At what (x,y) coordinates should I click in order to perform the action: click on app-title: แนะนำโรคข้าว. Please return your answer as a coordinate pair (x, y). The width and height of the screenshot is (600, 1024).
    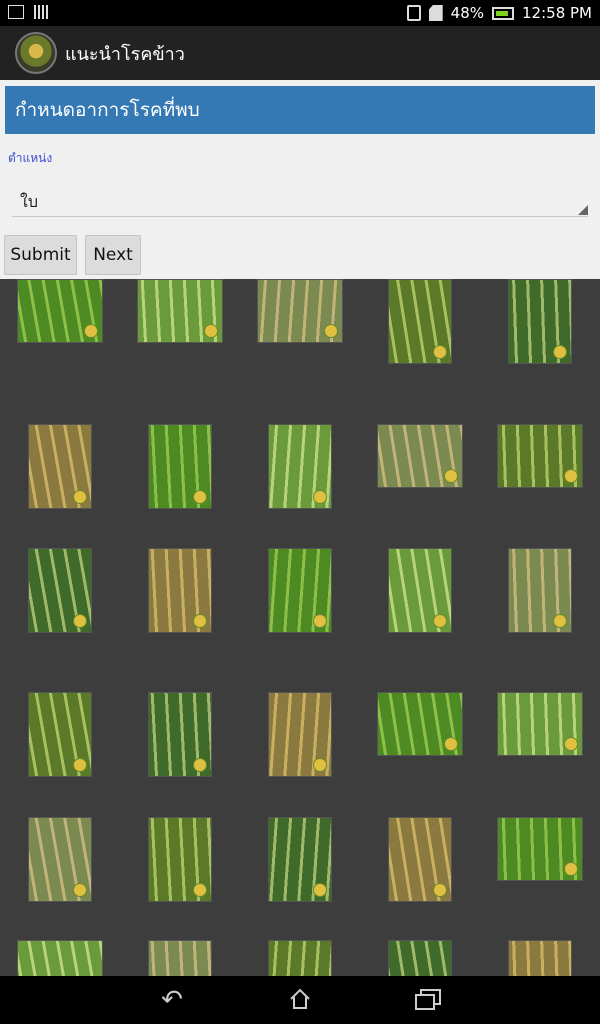
    Looking at the image, I should click on (125, 54).